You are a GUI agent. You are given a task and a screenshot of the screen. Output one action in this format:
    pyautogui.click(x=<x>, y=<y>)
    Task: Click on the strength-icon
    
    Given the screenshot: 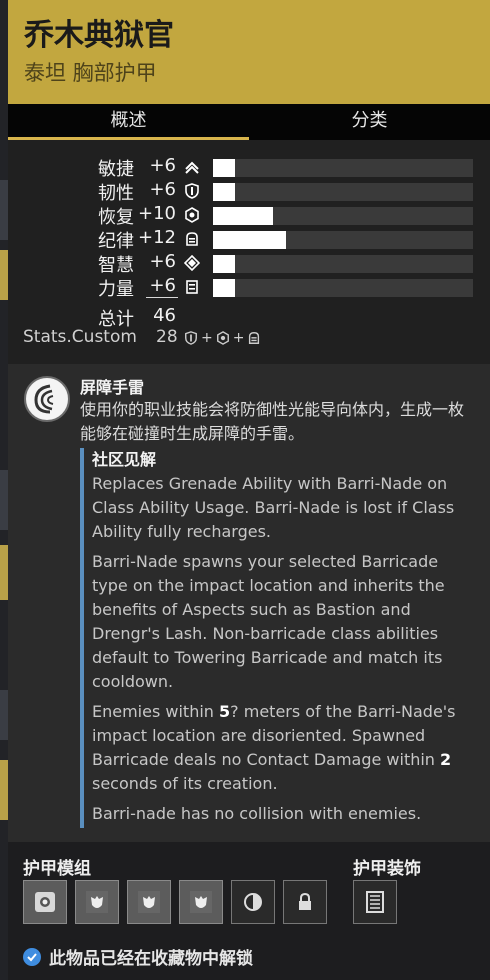 What is the action you would take?
    pyautogui.click(x=192, y=287)
    